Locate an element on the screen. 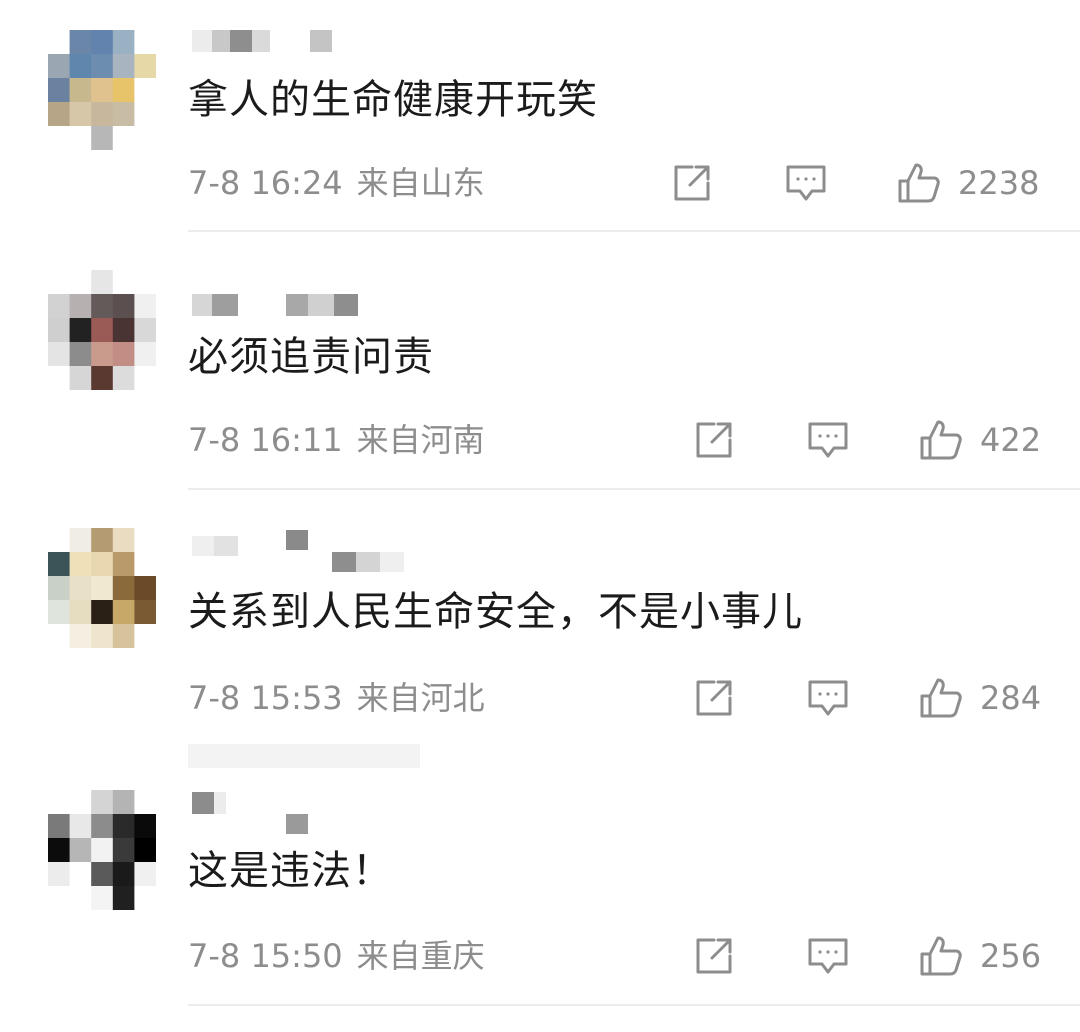 Image resolution: width=1080 pixels, height=1032 pixels. like-button: 2238 is located at coordinates (967, 183).